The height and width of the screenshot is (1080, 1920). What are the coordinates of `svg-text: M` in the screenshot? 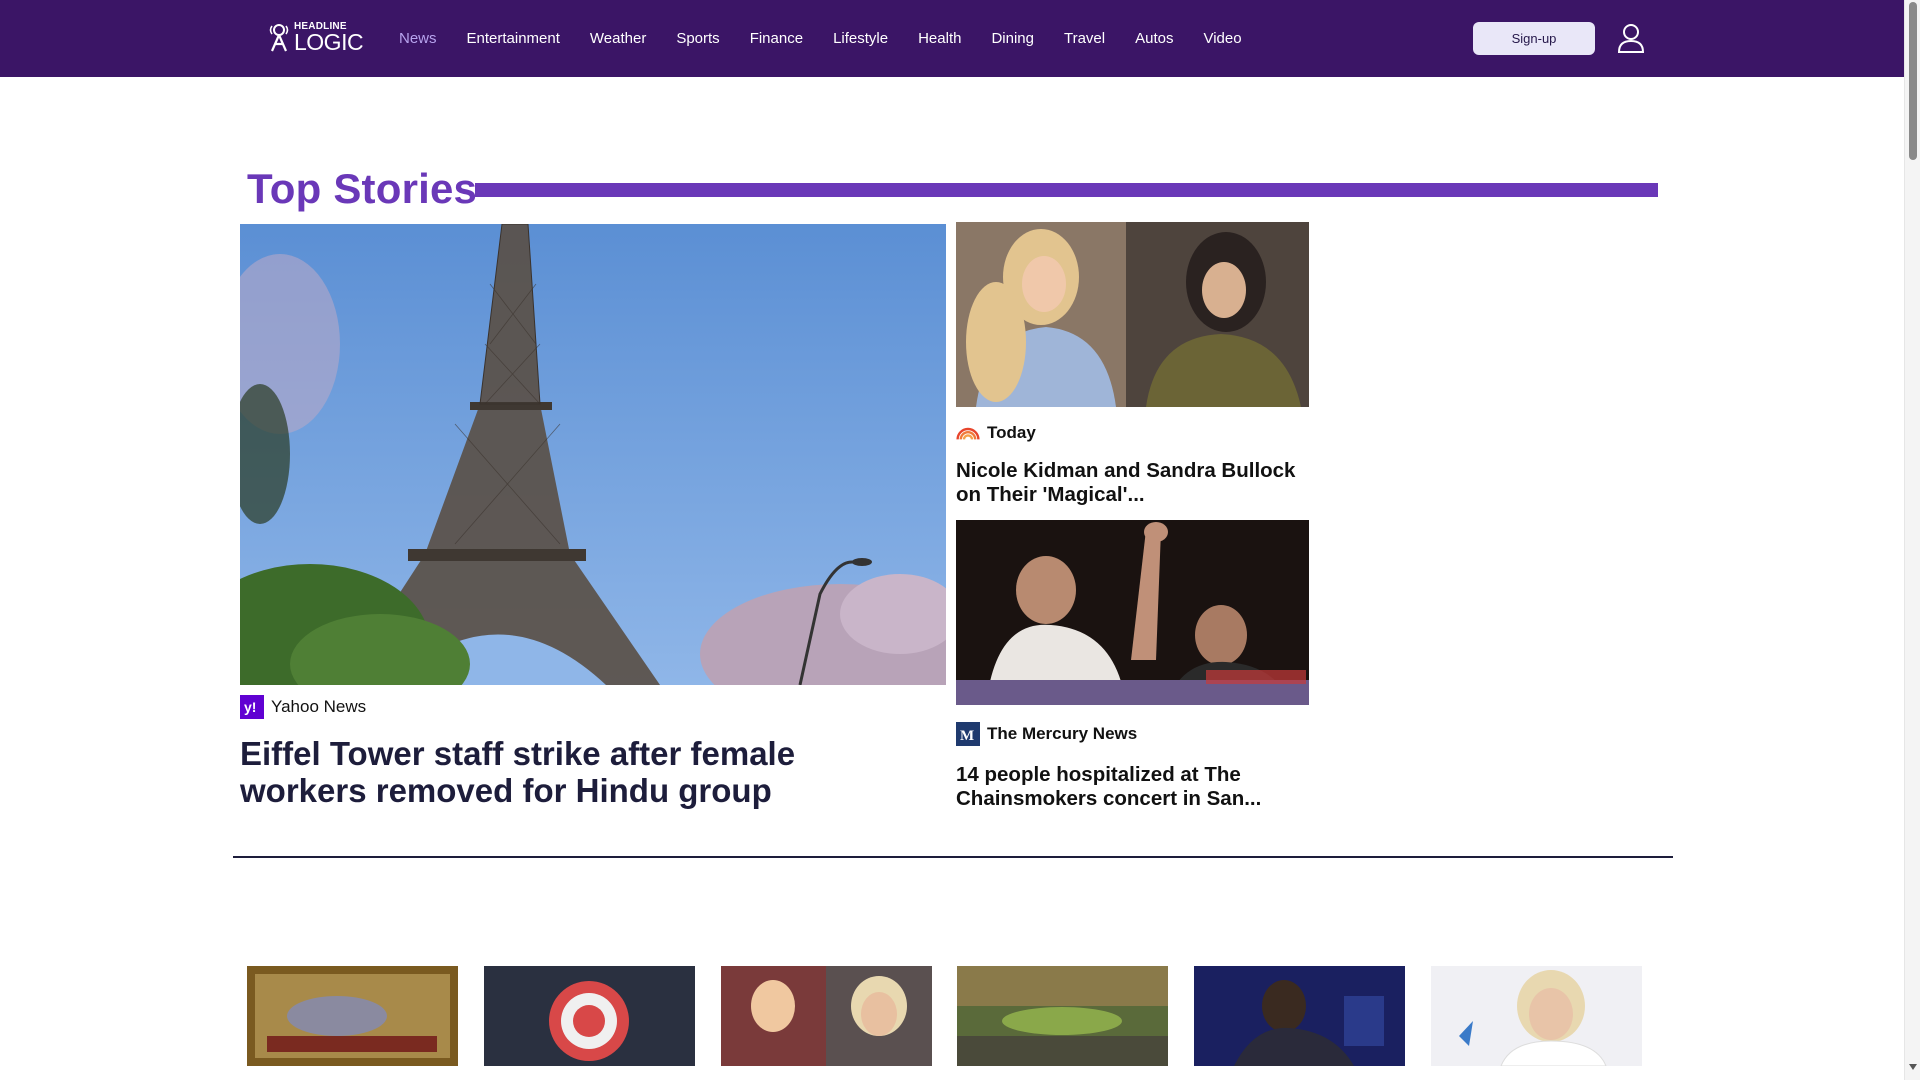 It's located at (967, 736).